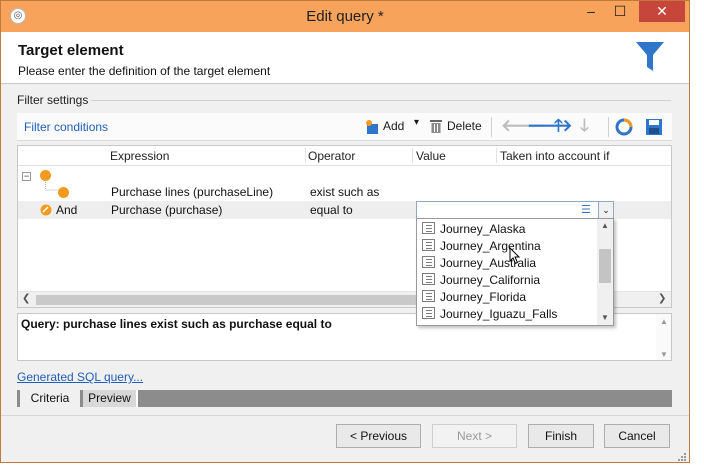 The image size is (704, 472). Describe the element at coordinates (488, 263) in the screenshot. I see `dropdown-option-label: Journey_Australia` at that location.